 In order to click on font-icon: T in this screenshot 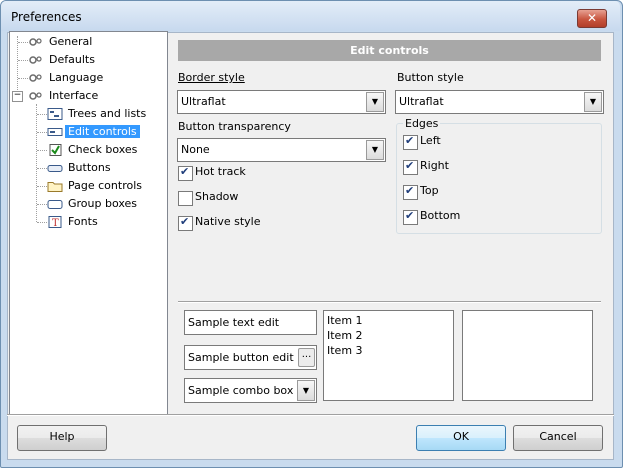, I will do `click(55, 222)`.